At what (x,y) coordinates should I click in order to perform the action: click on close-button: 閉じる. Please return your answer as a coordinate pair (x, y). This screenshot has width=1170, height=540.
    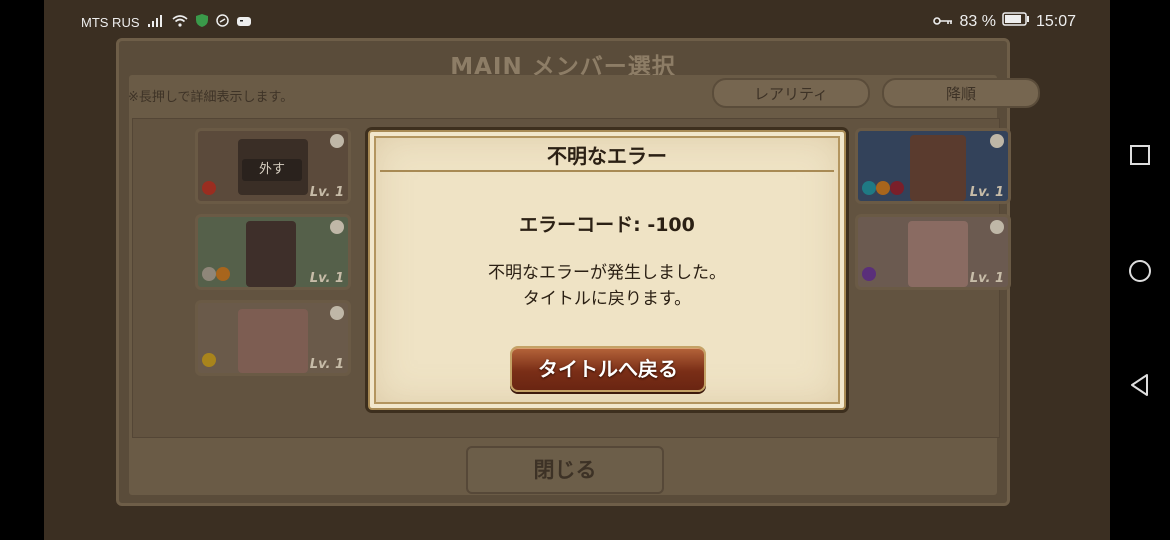
    Looking at the image, I should click on (565, 470).